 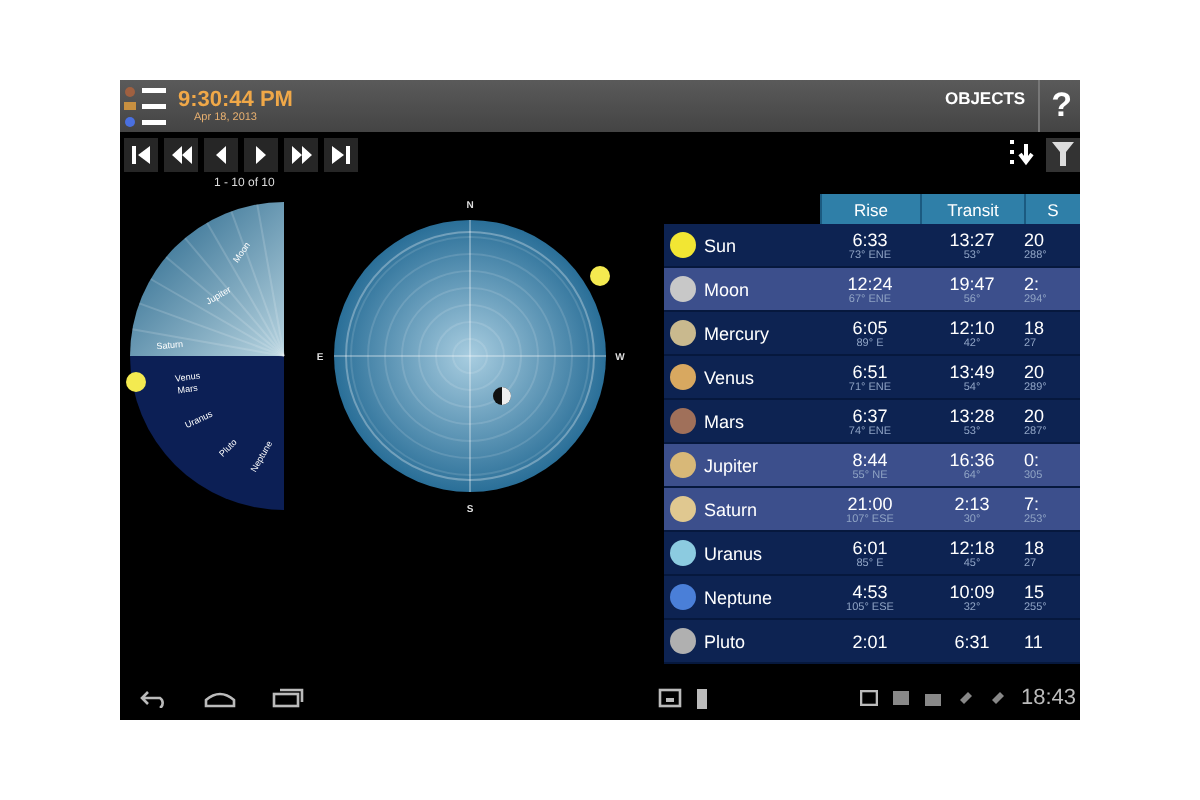 I want to click on phone-icon, so click(x=702, y=698).